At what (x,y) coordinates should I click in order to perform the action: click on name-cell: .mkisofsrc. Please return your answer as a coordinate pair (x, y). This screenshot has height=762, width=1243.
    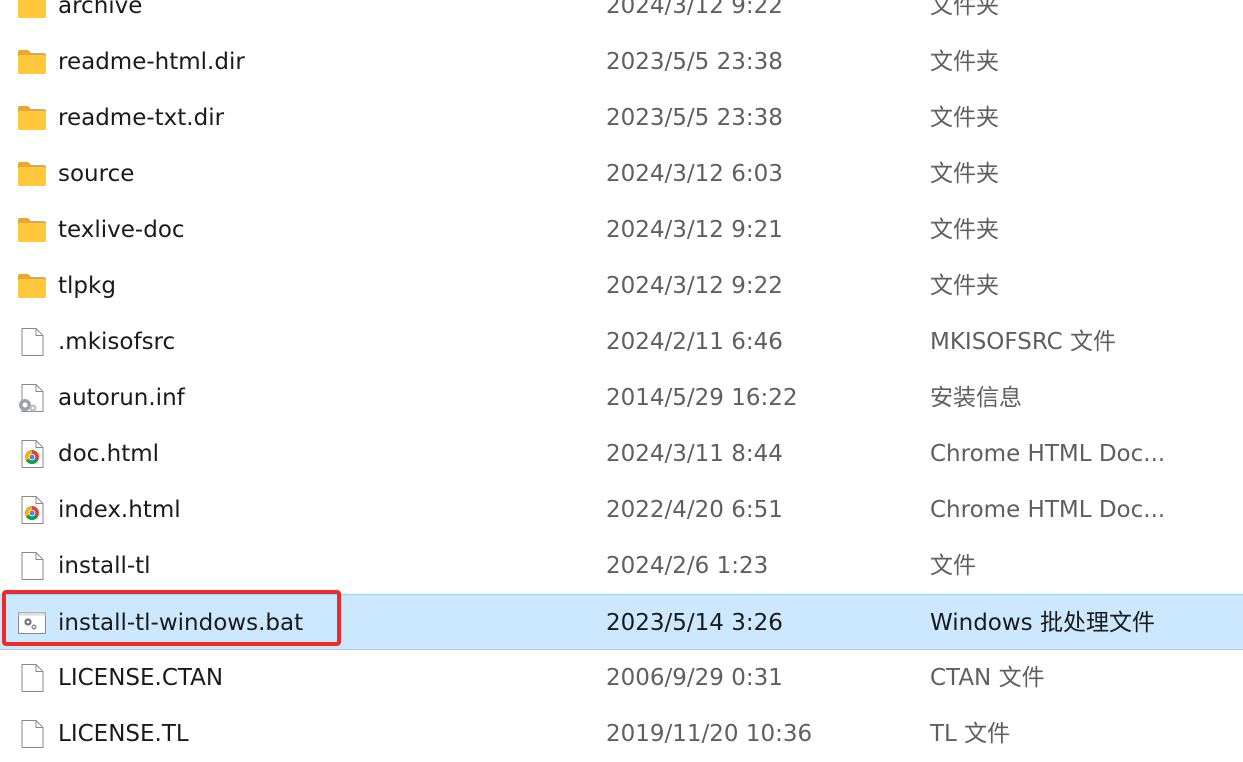
    Looking at the image, I should click on (280, 342).